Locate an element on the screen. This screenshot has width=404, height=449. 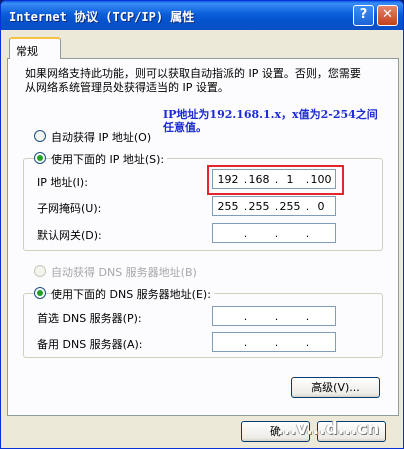
manual-dns-label: 使用下面的 DNS 服务器地址(E): is located at coordinates (132, 294).